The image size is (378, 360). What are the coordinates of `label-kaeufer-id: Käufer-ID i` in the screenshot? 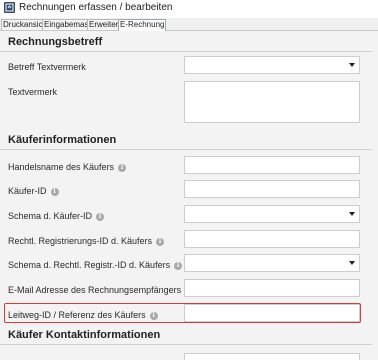 It's located at (33, 191).